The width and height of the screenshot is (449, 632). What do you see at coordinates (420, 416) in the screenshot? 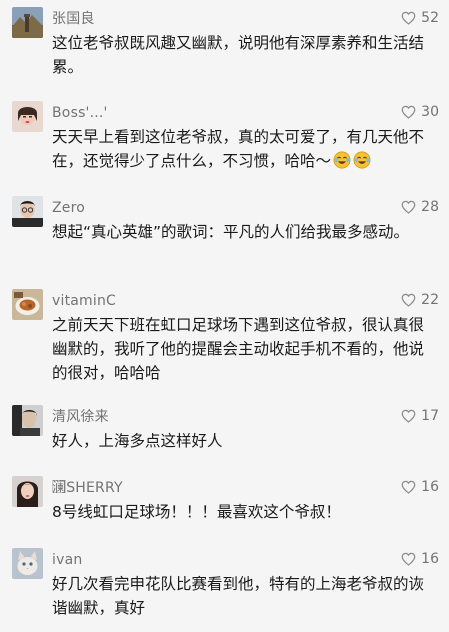
I see `like-button: 17` at bounding box center [420, 416].